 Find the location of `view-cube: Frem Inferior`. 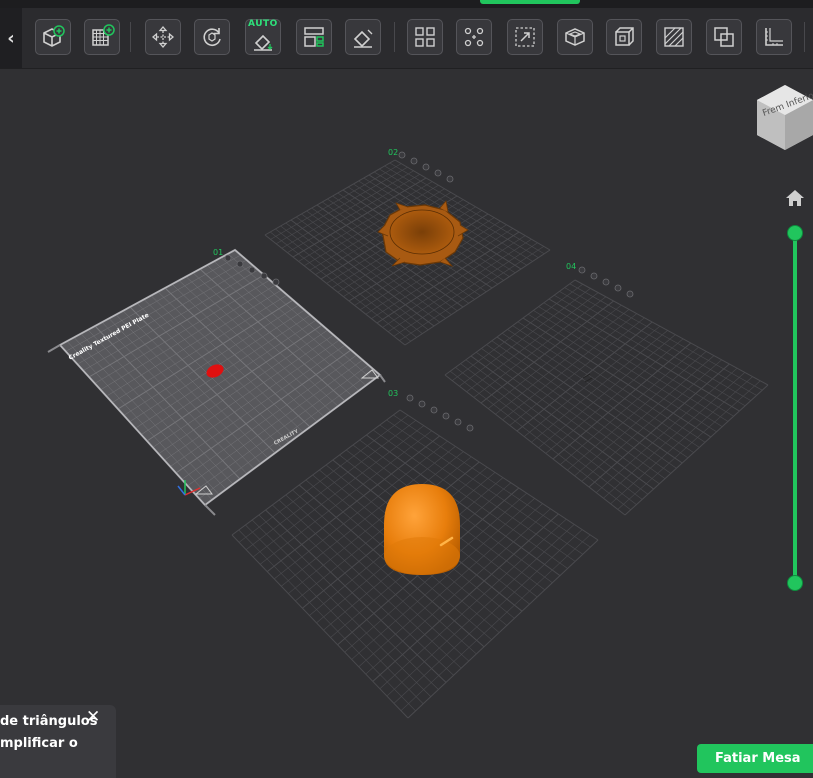

view-cube: Frem Inferior is located at coordinates (784, 127).